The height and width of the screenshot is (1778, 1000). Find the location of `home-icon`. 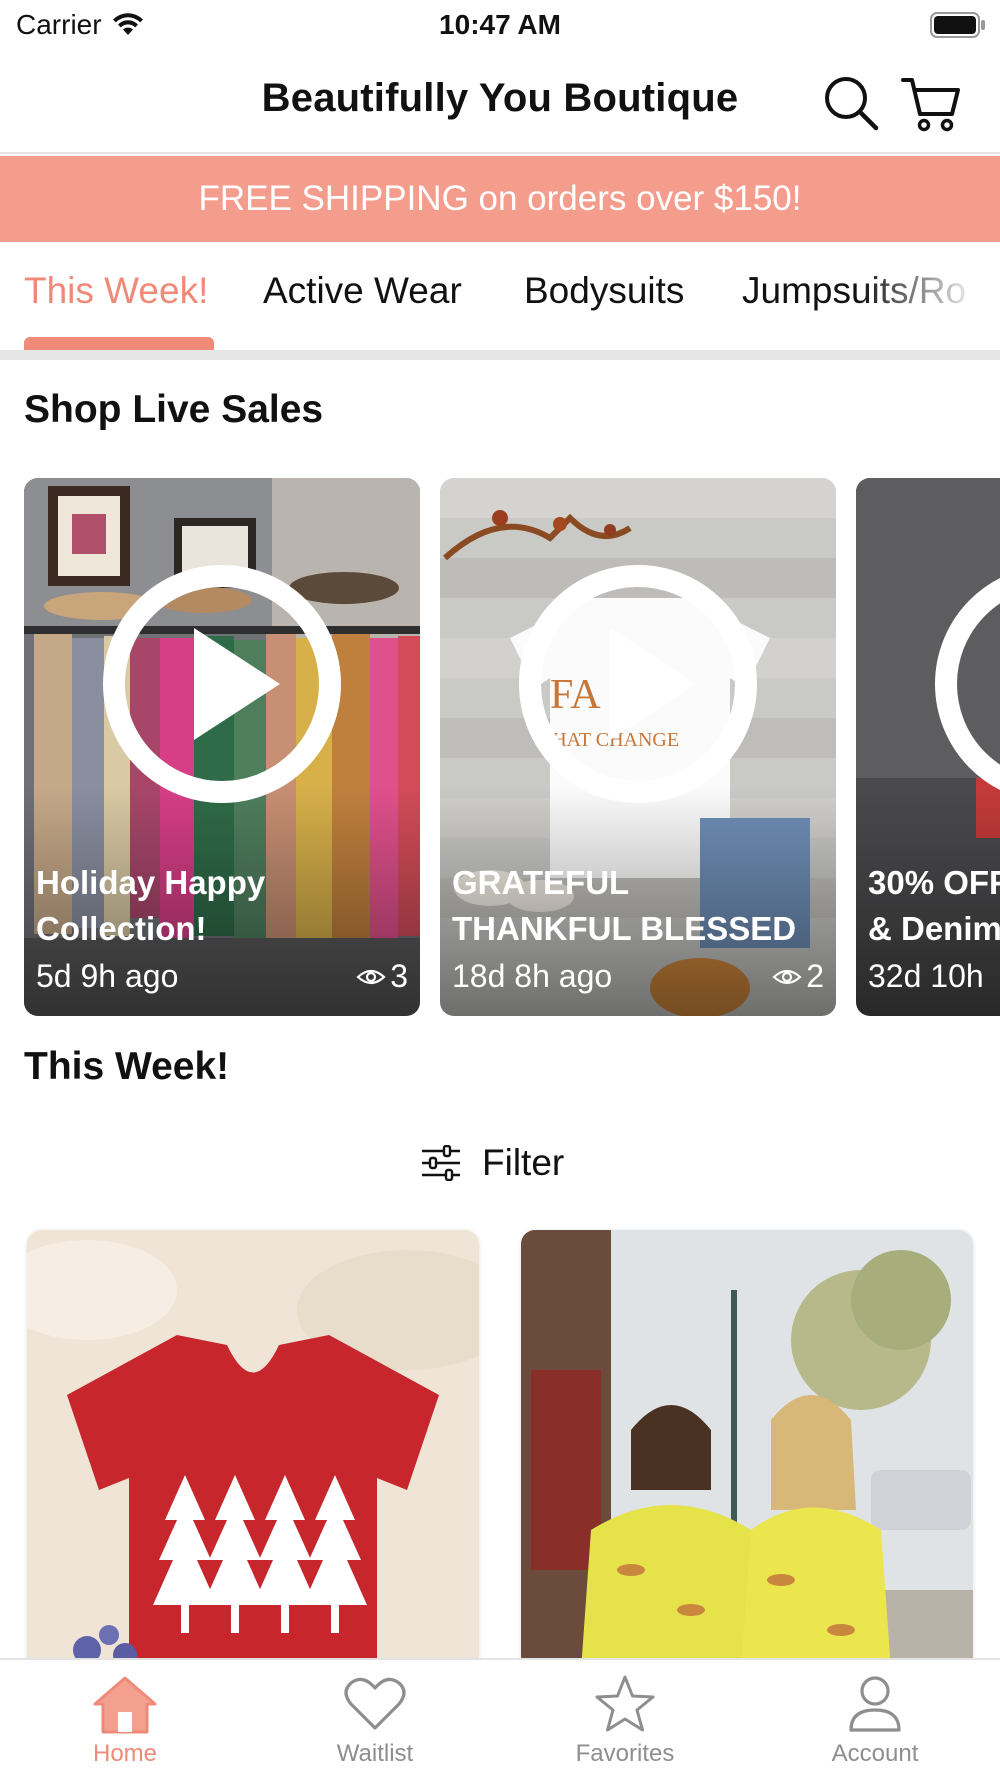

home-icon is located at coordinates (125, 1705).